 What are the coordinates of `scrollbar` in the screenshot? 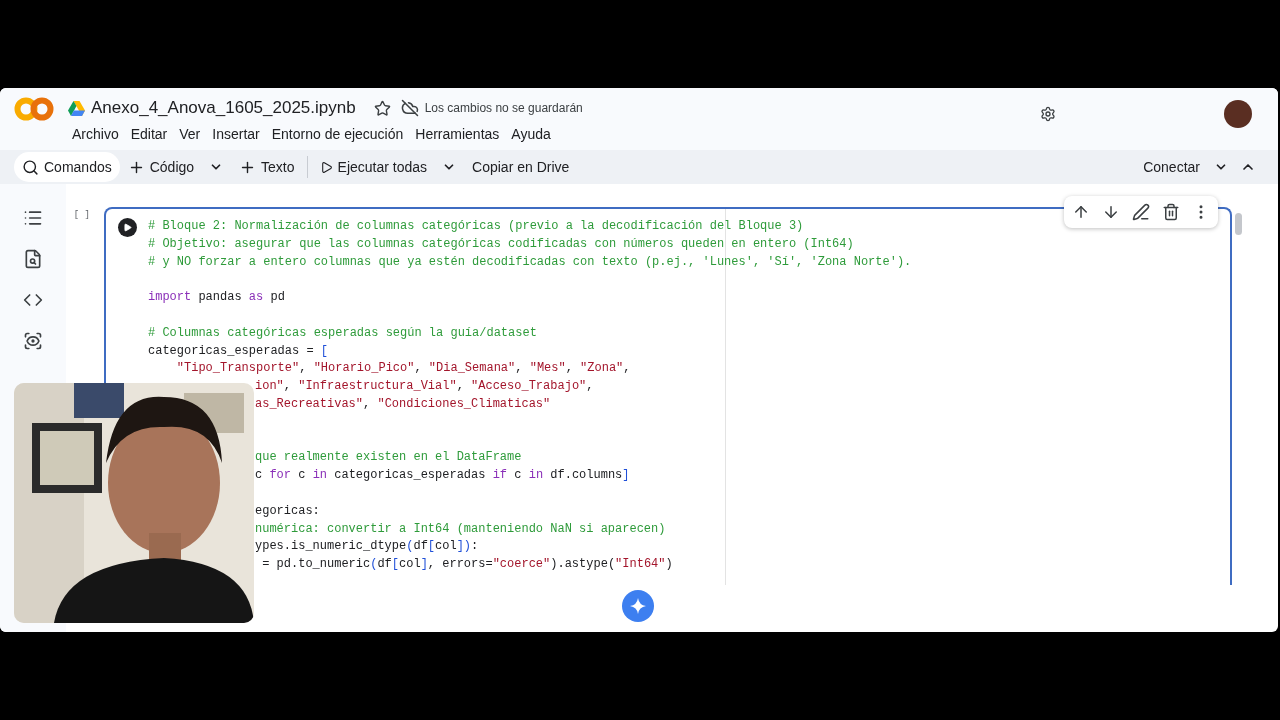 It's located at (1238, 224).